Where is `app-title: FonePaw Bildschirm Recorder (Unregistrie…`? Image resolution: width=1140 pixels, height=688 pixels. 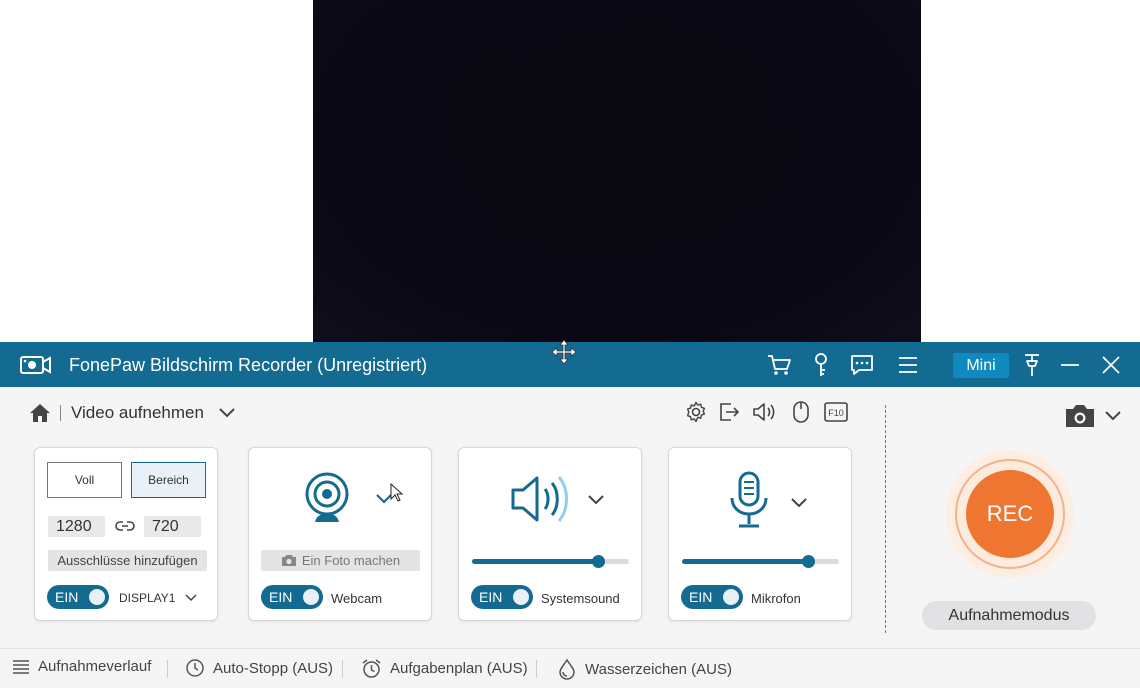 app-title: FonePaw Bildschirm Recorder (Unregistrie… is located at coordinates (248, 365).